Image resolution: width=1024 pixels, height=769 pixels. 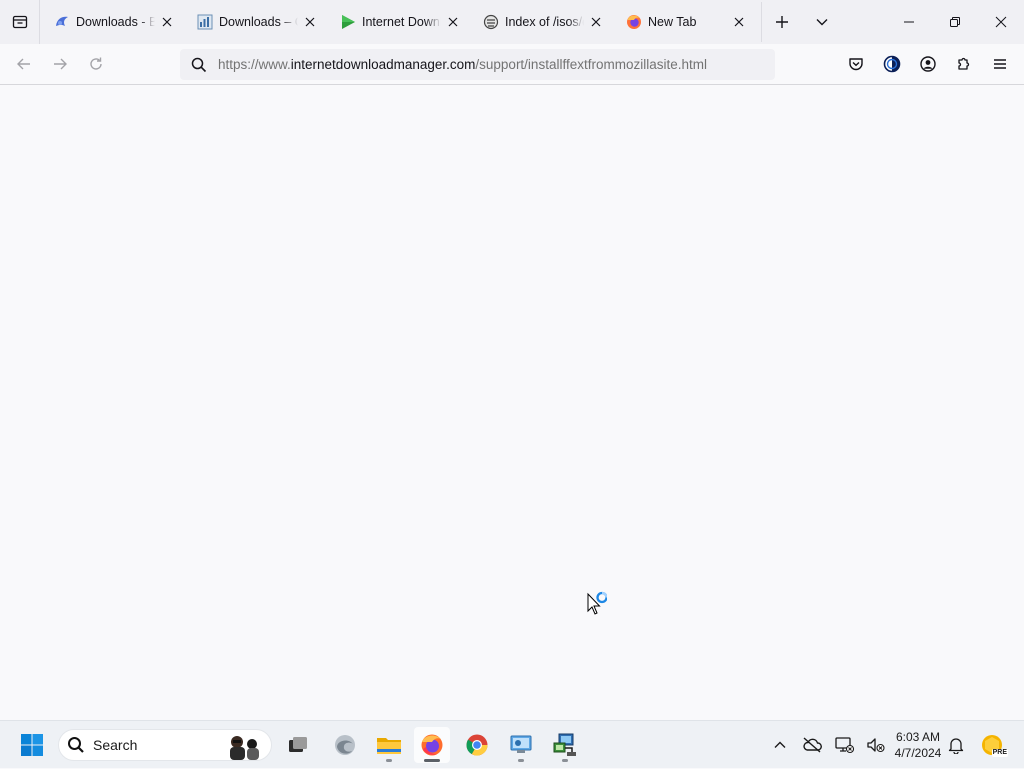 I want to click on restore-button, so click(x=955, y=22).